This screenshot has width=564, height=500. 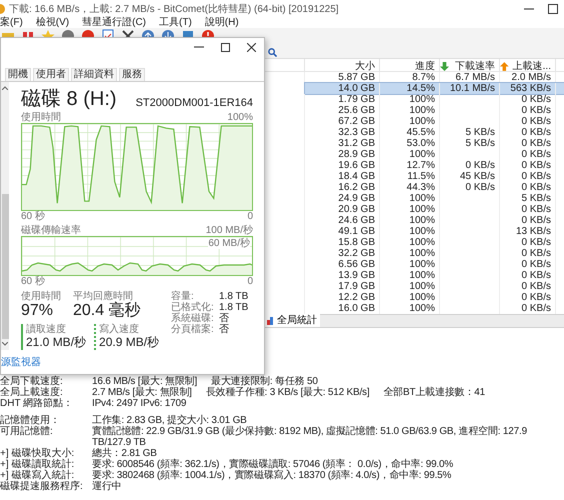 What do you see at coordinates (114, 23) in the screenshot?
I see `menu-item: 彗星通行證(C)` at bounding box center [114, 23].